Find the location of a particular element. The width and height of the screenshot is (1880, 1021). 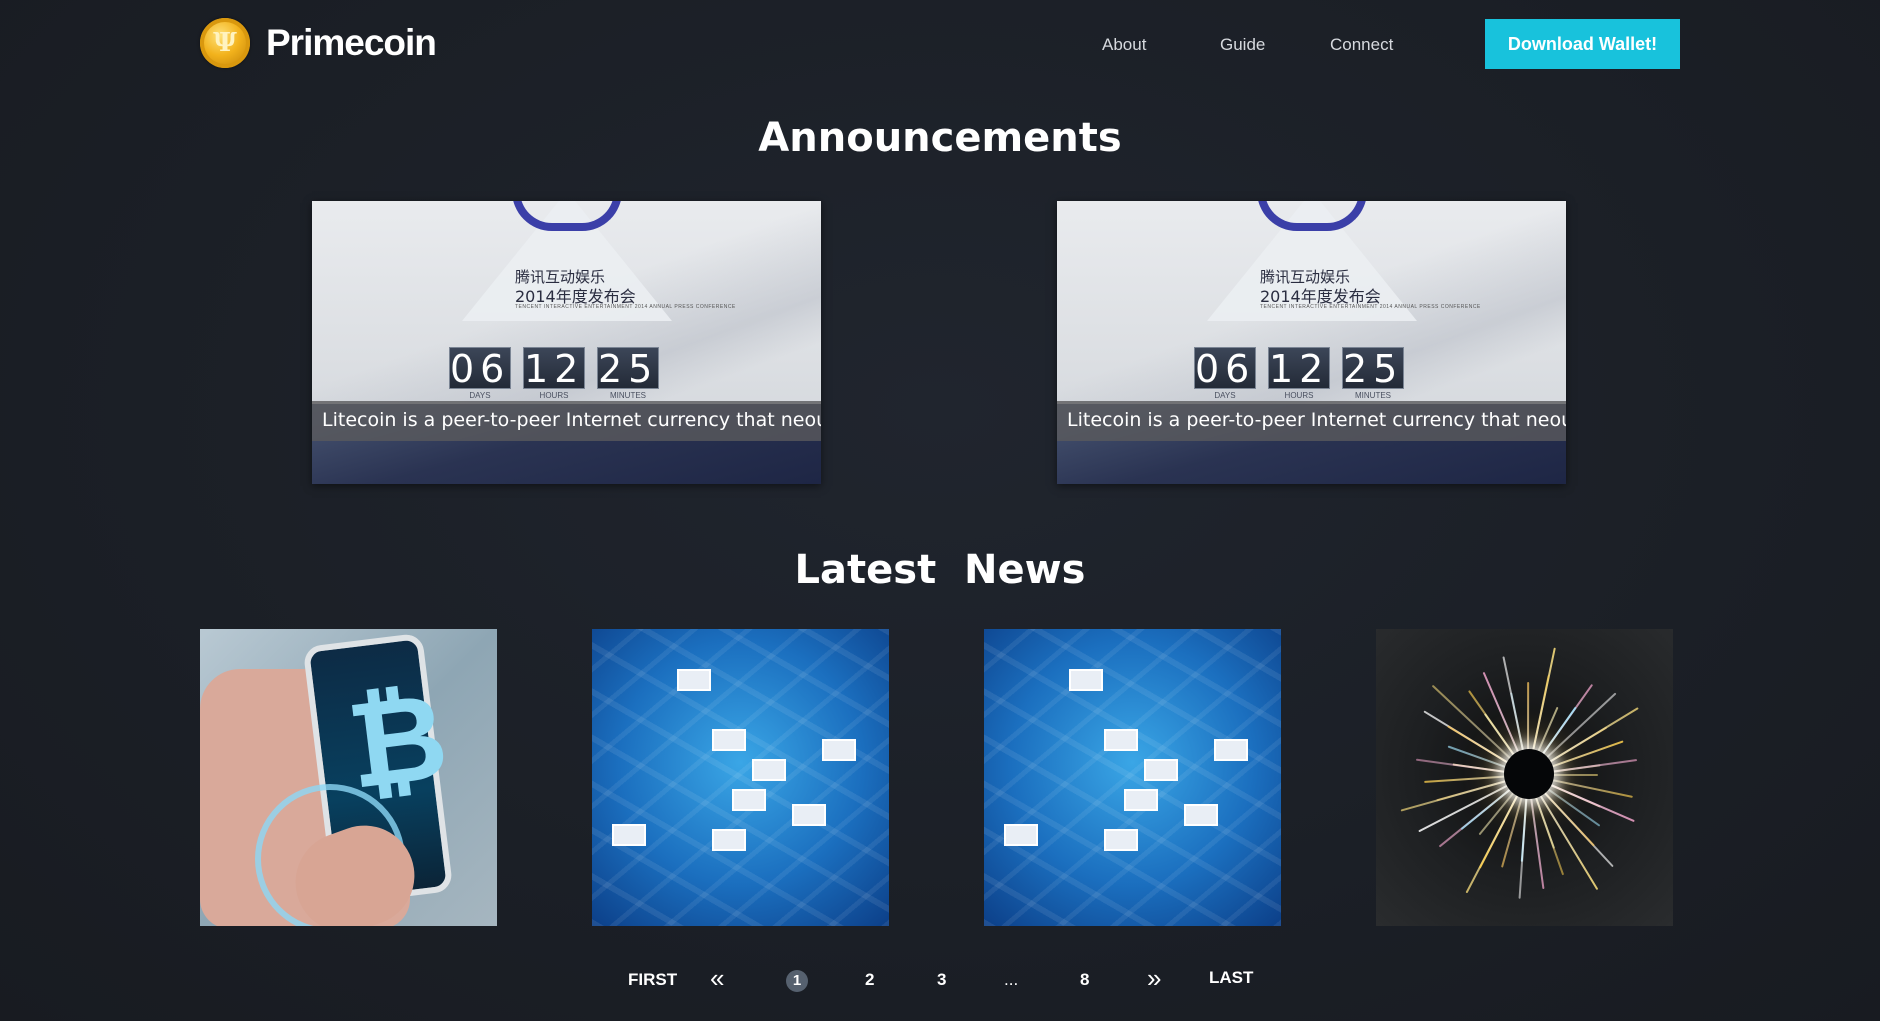

coin-logo-icon: Ψ is located at coordinates (225, 43).